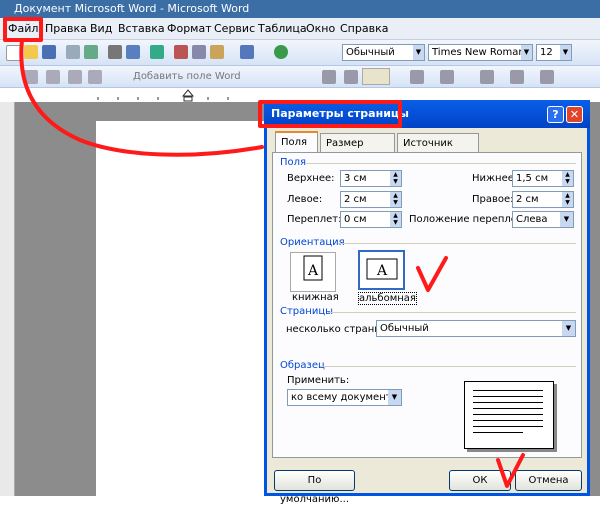 The height and width of the screenshot is (509, 600). What do you see at coordinates (432, 274) in the screenshot?
I see `landscape-checkmark` at bounding box center [432, 274].